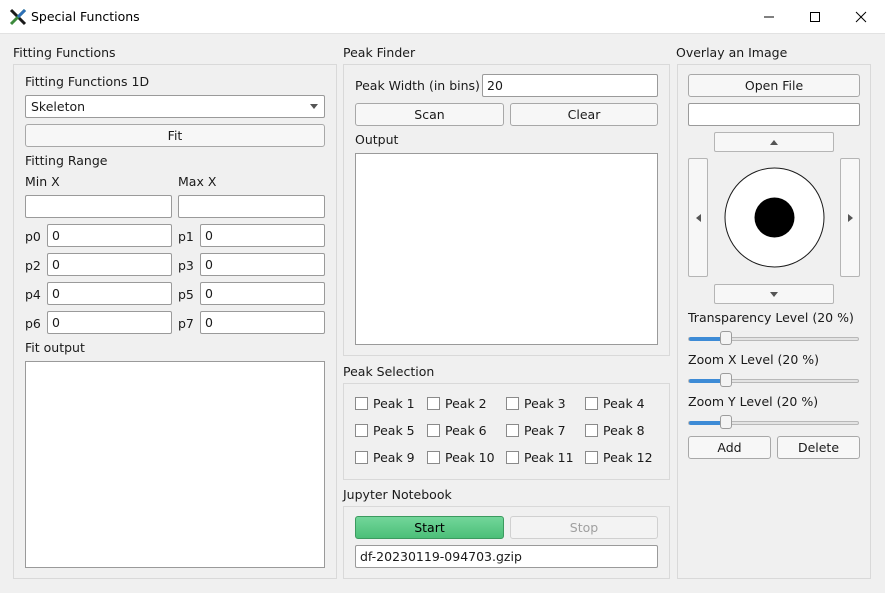  I want to click on add-button: Add, so click(729, 447).